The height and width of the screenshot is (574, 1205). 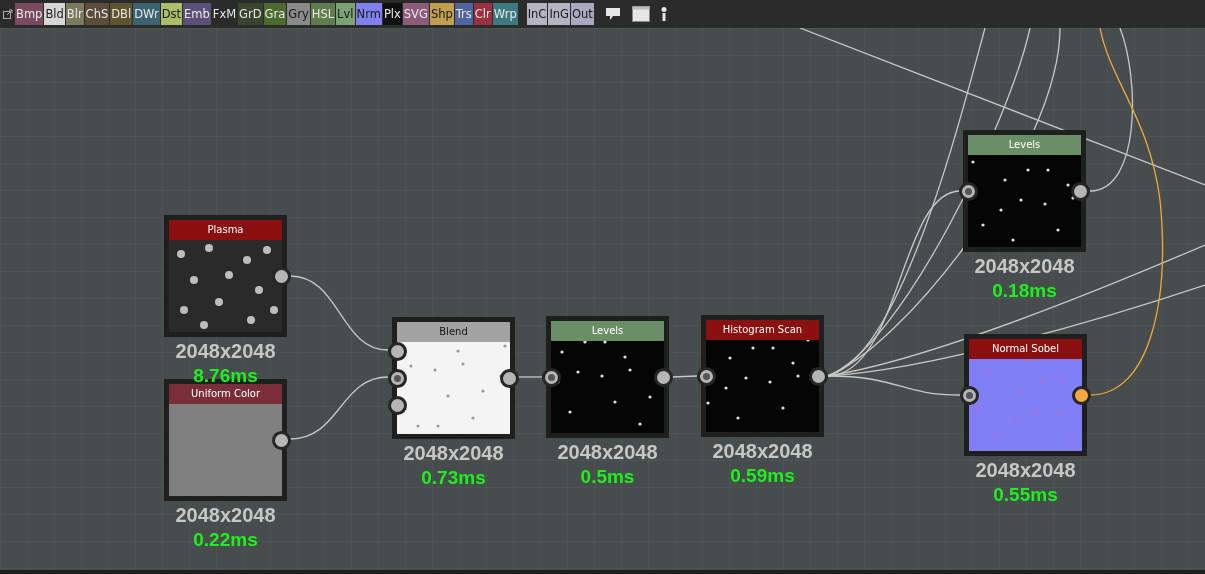 I want to click on node-title: Blend, so click(x=453, y=332).